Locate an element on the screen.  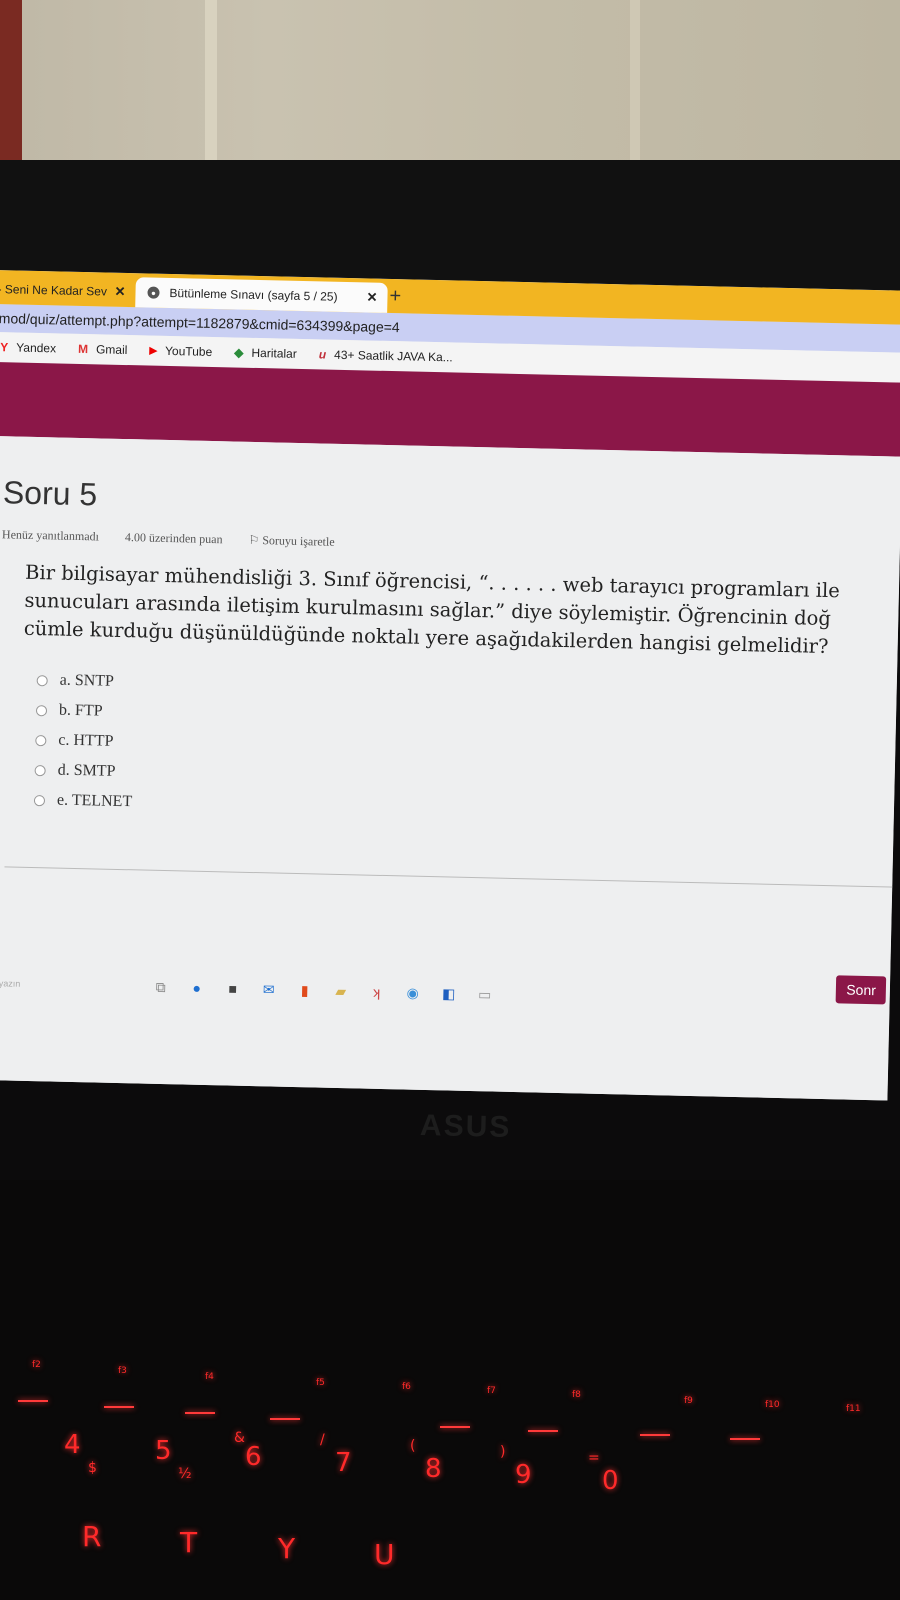
bookmark-yandex: Y Yandex is located at coordinates (28, 347).